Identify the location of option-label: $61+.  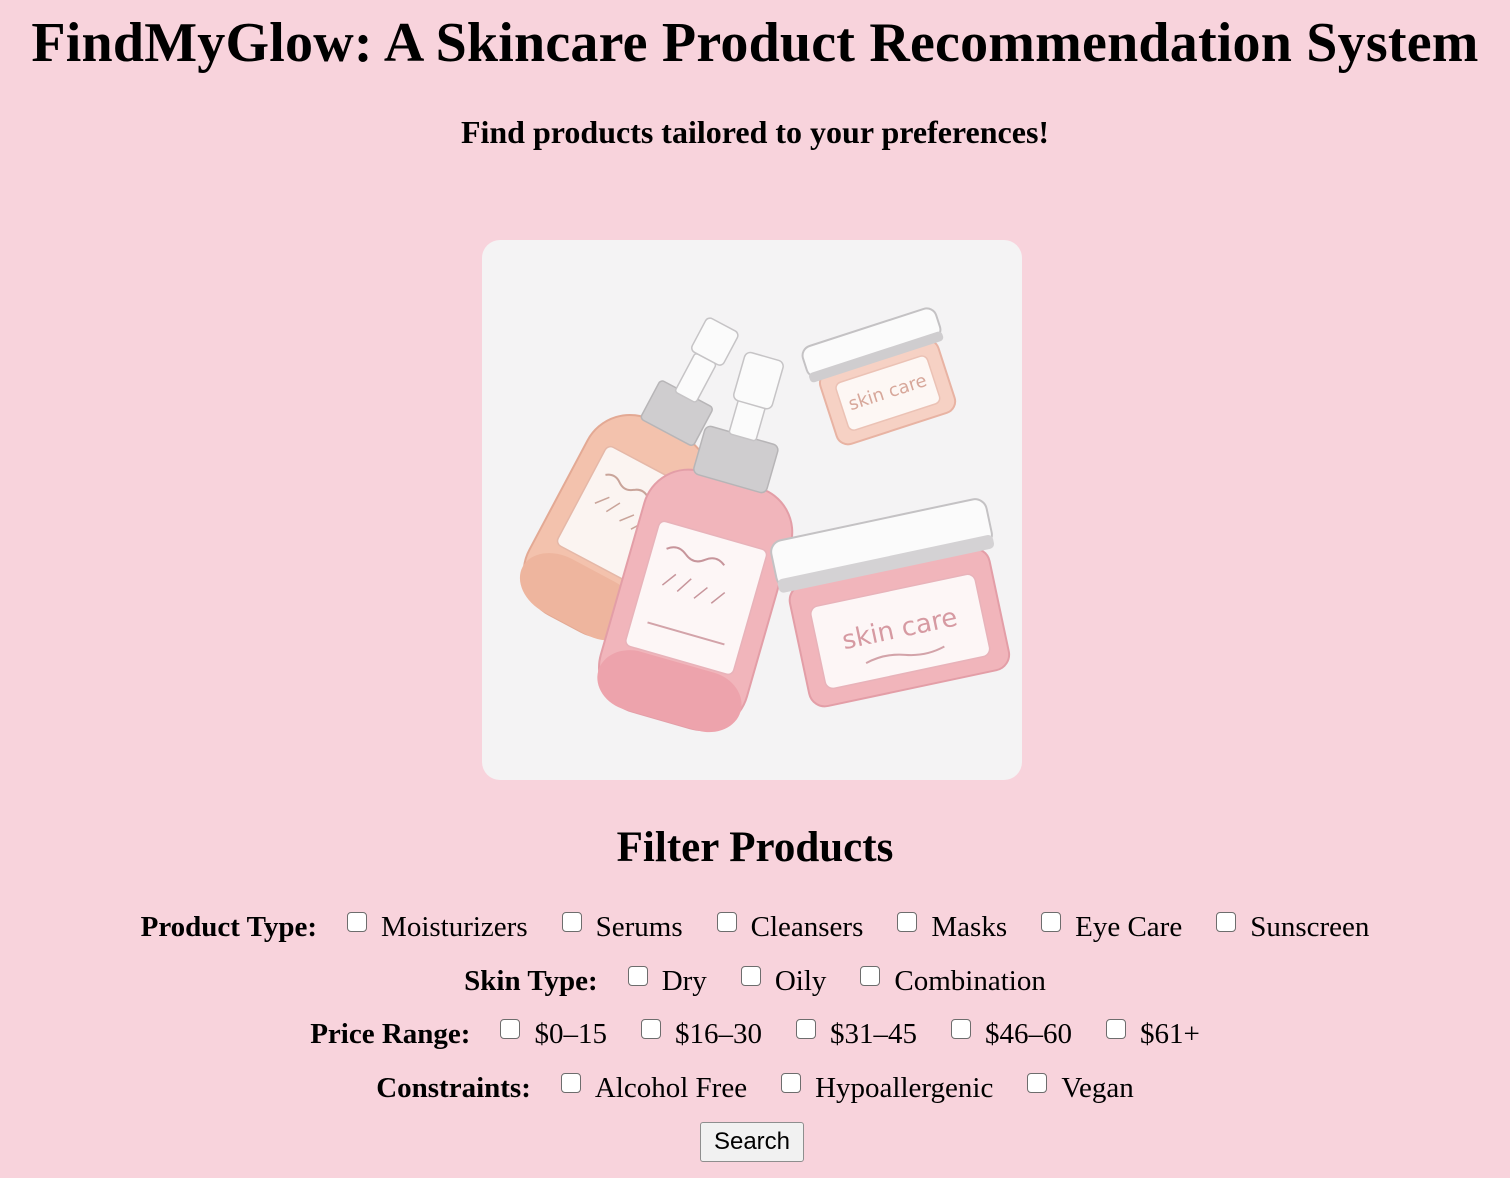
(1169, 1034).